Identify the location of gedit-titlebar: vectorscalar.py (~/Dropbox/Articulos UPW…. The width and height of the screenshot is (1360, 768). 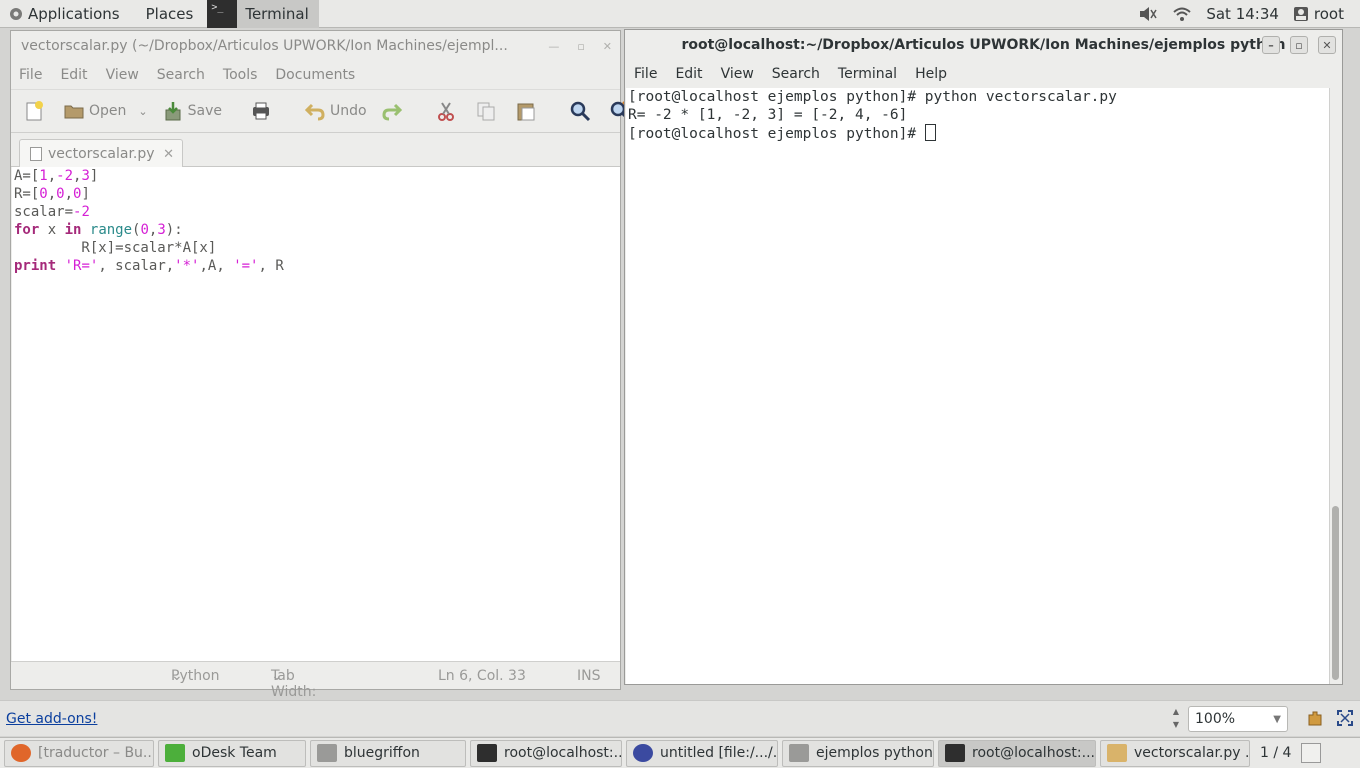
(315, 46).